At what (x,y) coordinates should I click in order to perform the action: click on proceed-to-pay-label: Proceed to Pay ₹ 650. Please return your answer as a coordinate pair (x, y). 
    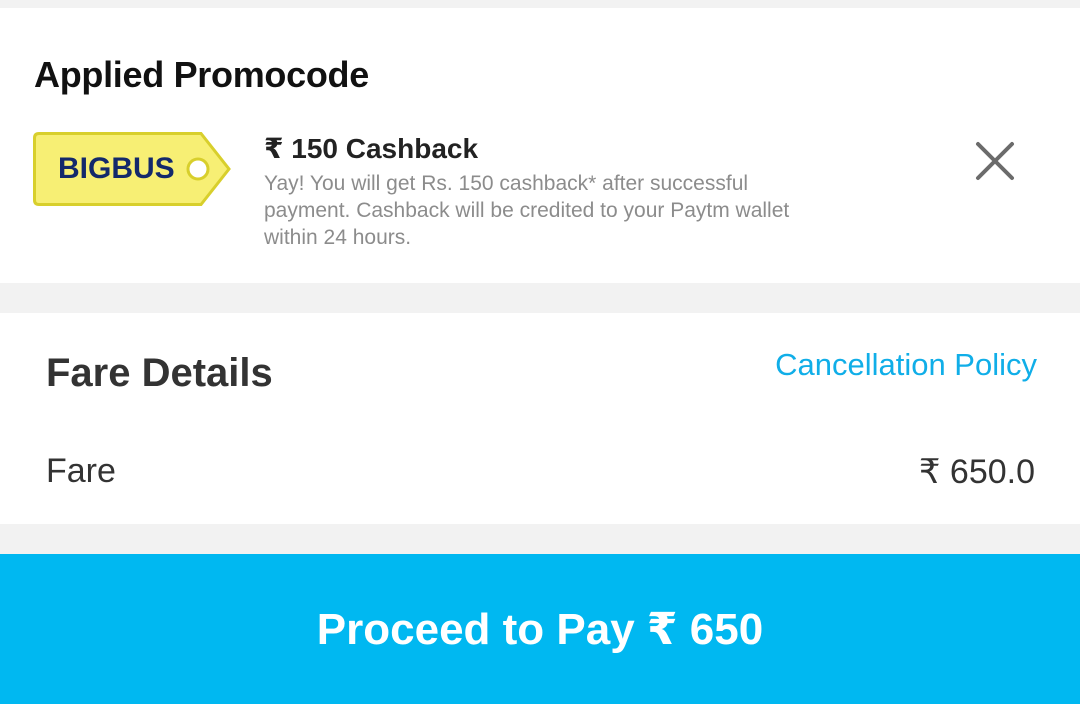
    Looking at the image, I should click on (540, 629).